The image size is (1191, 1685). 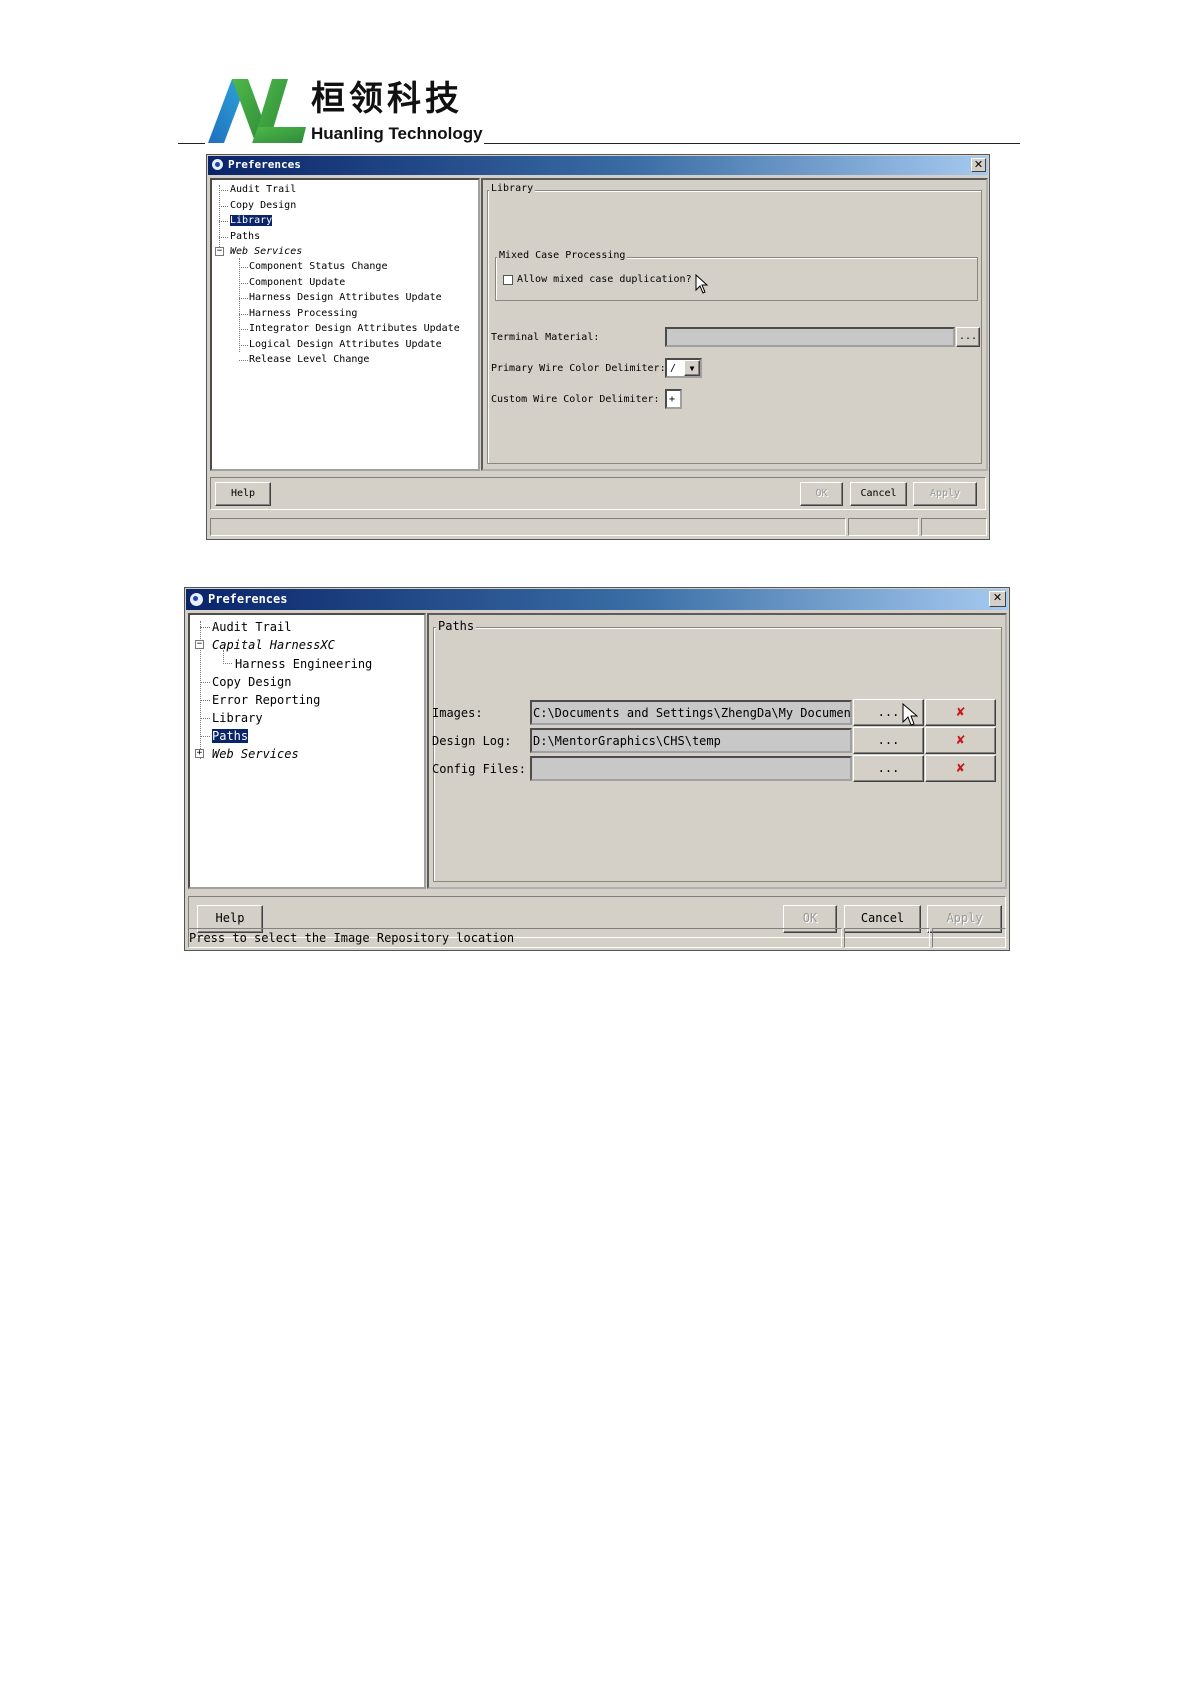 I want to click on design-log-path-value: D:\MentorGraphics\CHS\temp, so click(x=627, y=741).